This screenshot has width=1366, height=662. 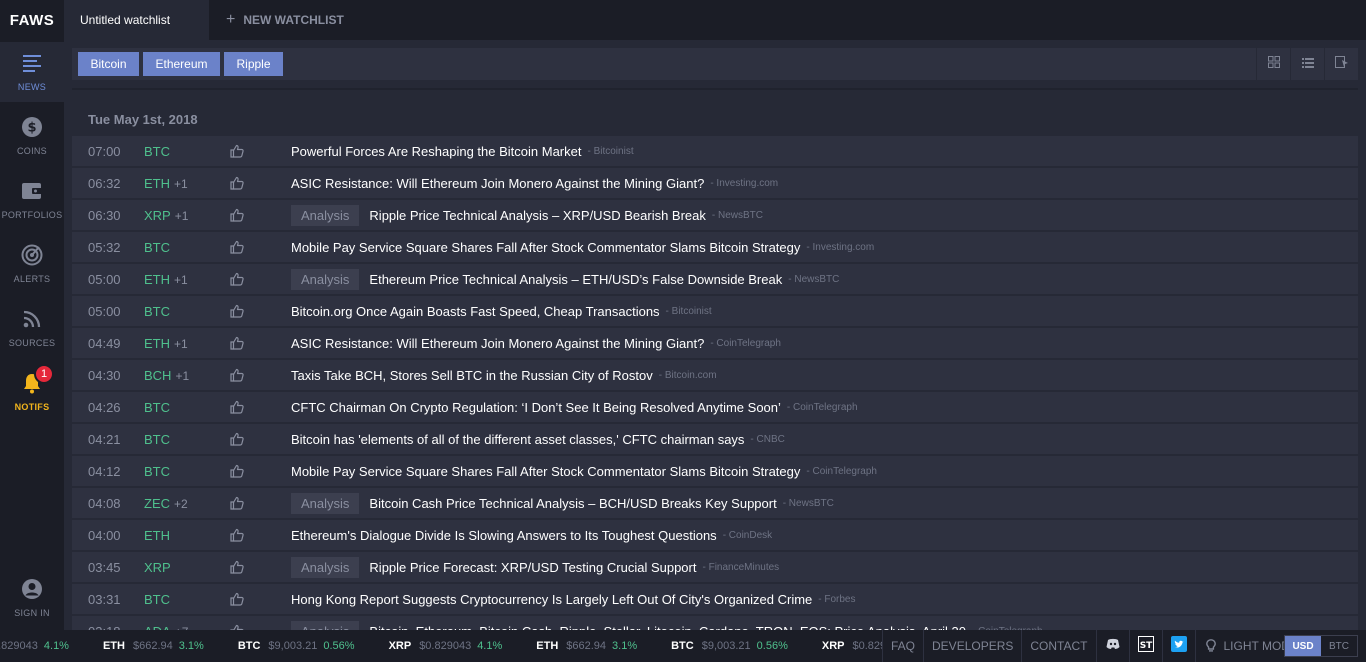 I want to click on faq-link: FAQ, so click(x=902, y=646).